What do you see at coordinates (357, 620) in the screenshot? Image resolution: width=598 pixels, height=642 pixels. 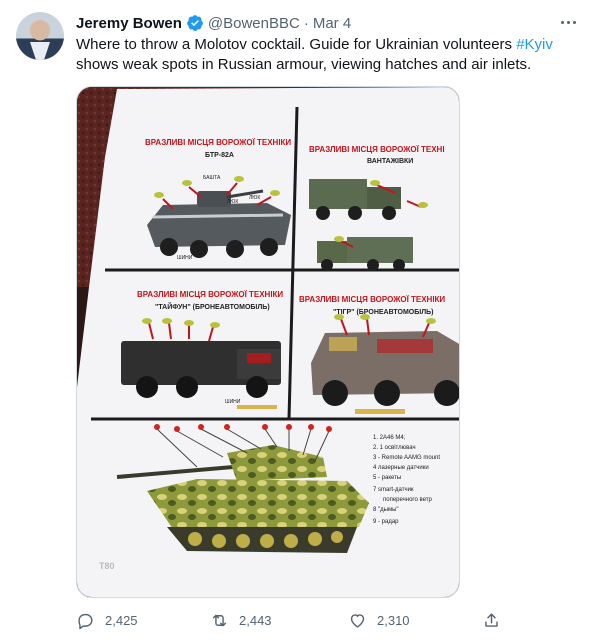 I see `heart-icon` at bounding box center [357, 620].